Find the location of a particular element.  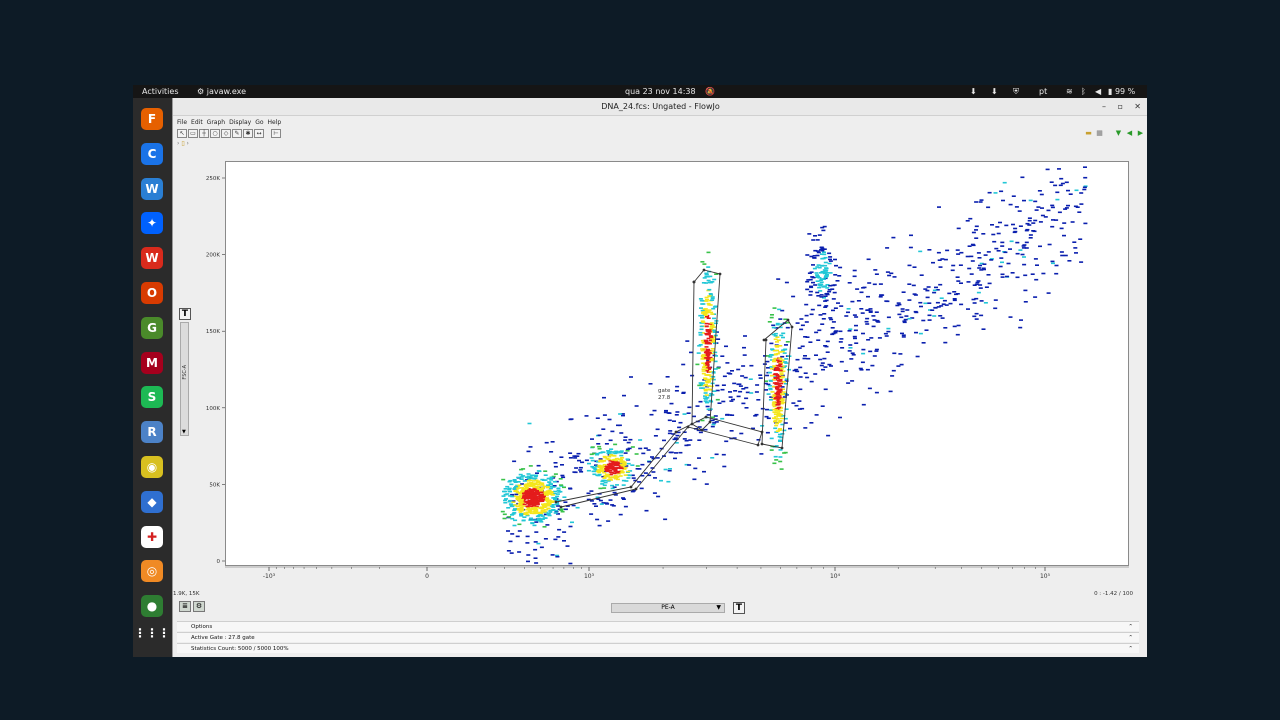

battery-indicator: ▮ 99 % is located at coordinates (1121, 91).